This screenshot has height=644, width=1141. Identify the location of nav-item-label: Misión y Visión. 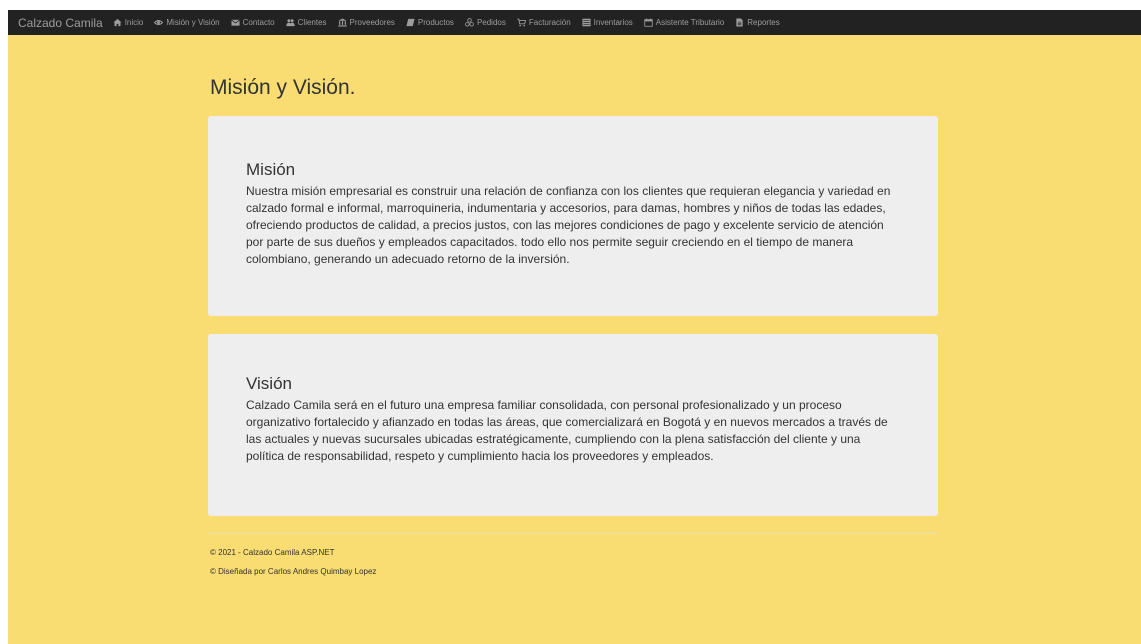
(193, 22).